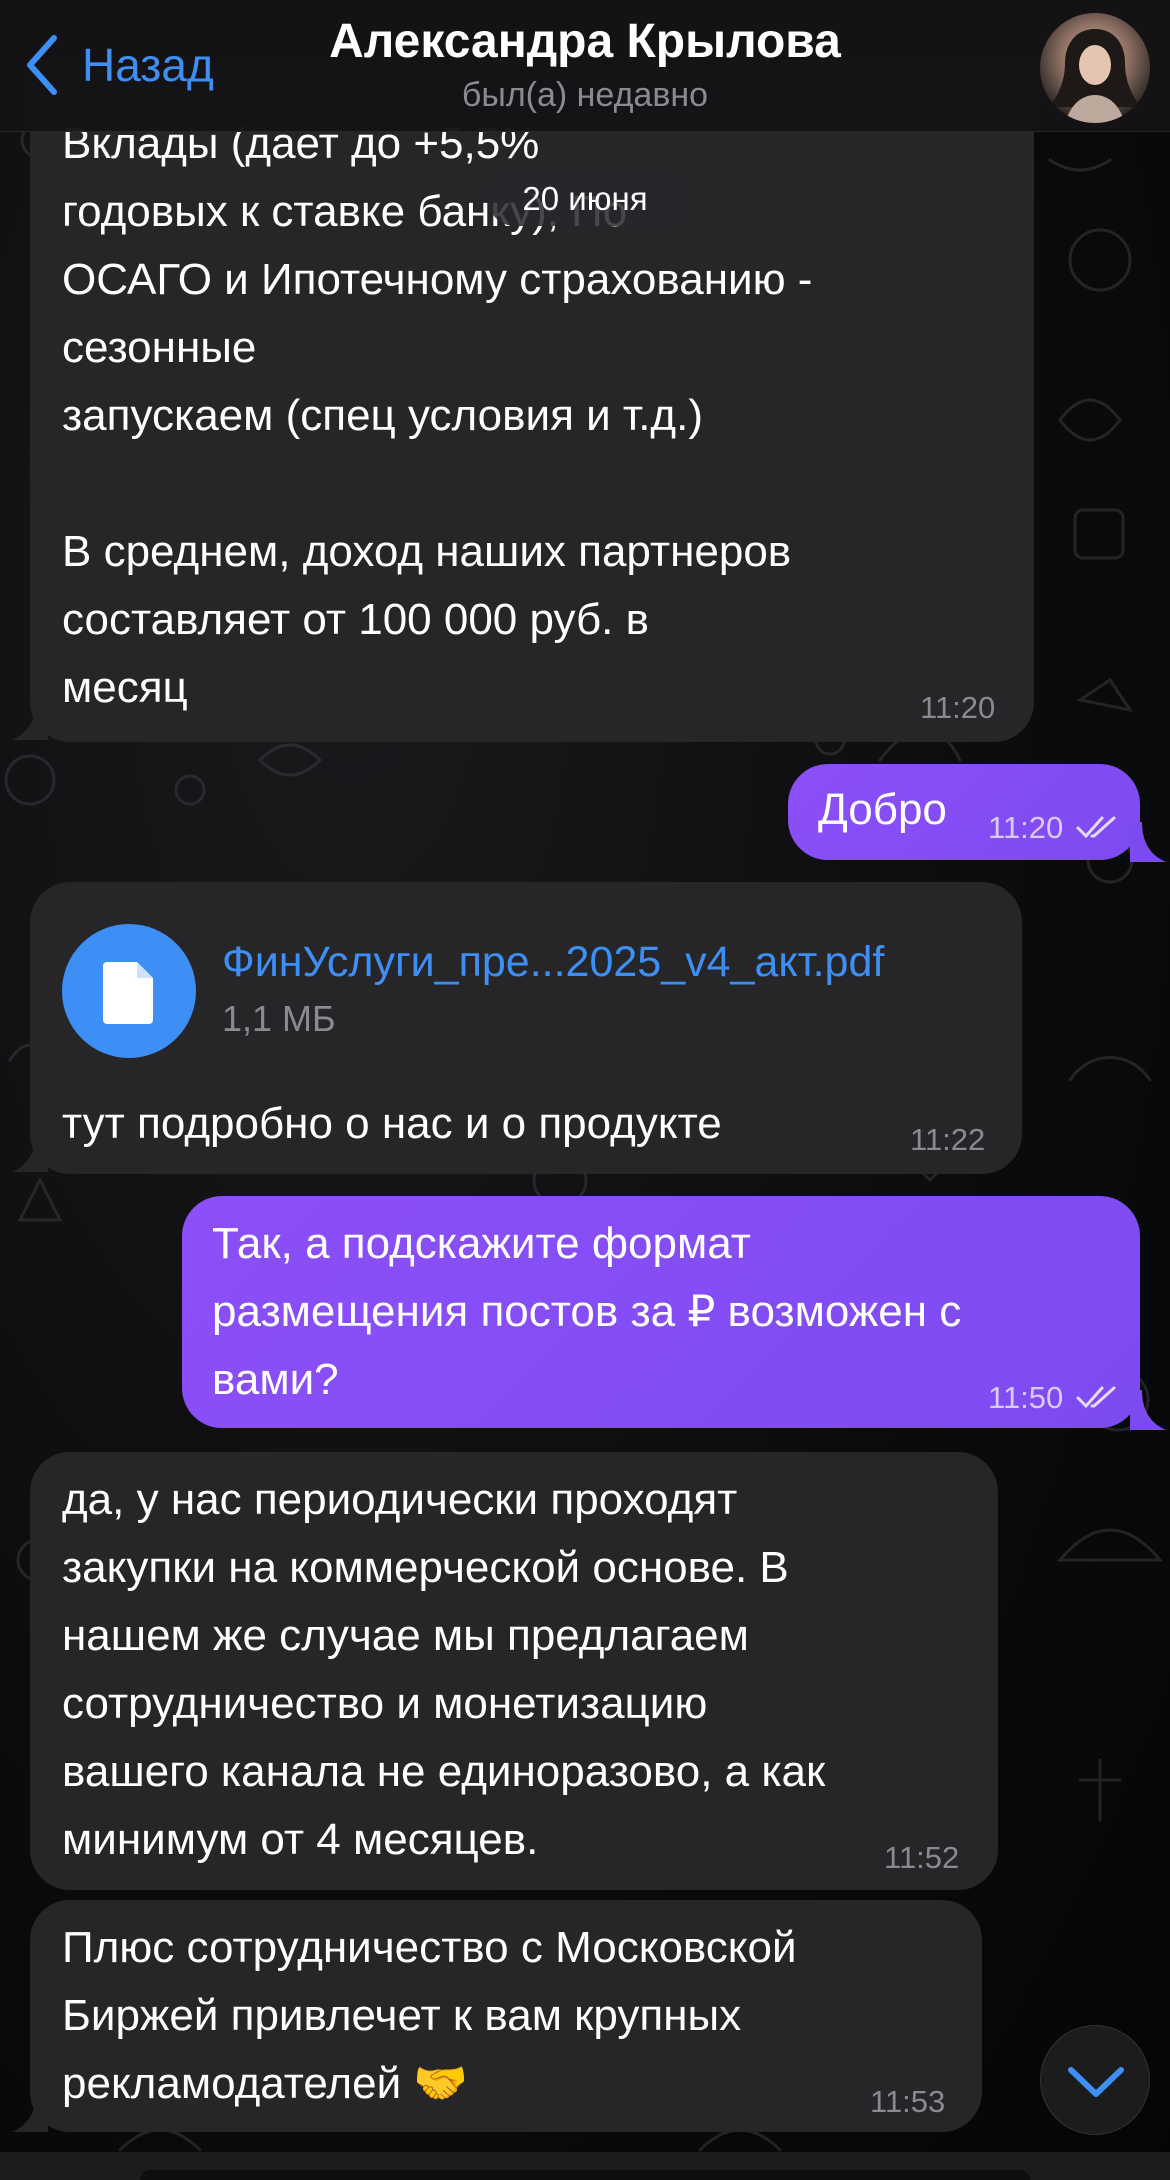  I want to click on file-name-link: ФинУслуги_пре...2025_v4_акт.pdf, so click(553, 962).